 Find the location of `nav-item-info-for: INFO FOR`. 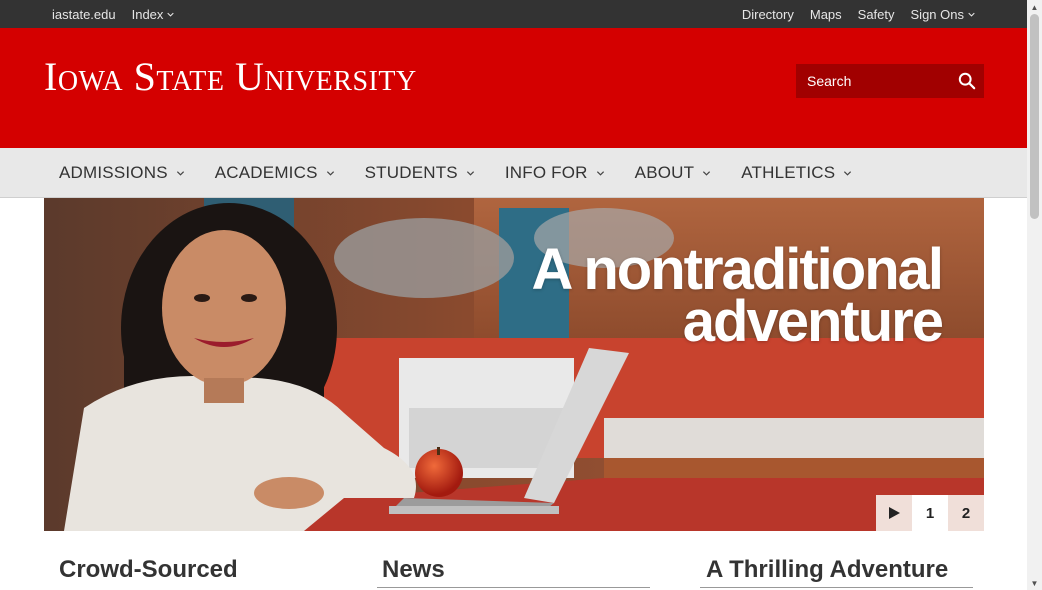

nav-item-info-for: INFO FOR is located at coordinates (555, 173).